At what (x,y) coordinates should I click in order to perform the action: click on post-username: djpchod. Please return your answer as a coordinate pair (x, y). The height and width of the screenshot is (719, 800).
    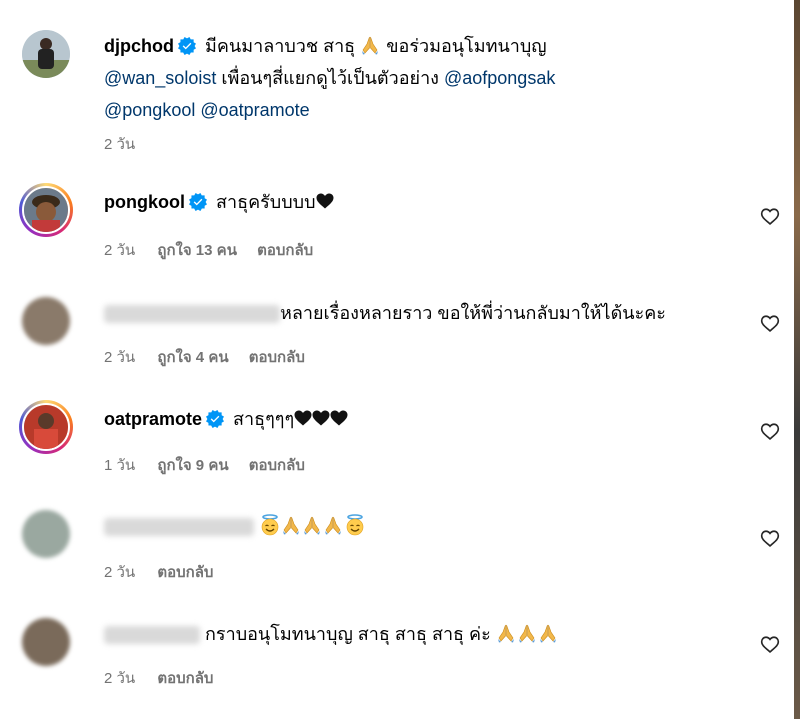
    Looking at the image, I should click on (139, 46).